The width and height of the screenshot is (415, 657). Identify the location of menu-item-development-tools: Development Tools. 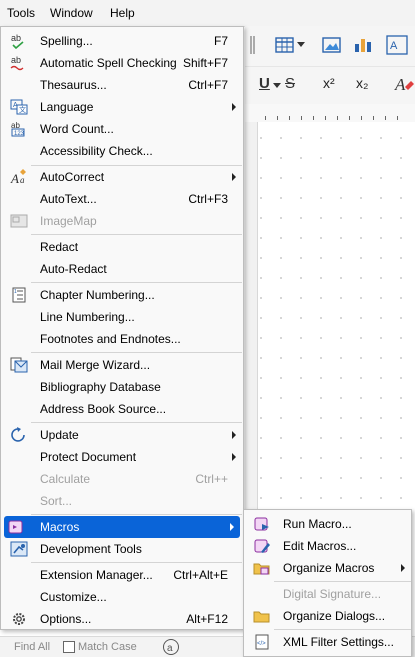
(122, 549).